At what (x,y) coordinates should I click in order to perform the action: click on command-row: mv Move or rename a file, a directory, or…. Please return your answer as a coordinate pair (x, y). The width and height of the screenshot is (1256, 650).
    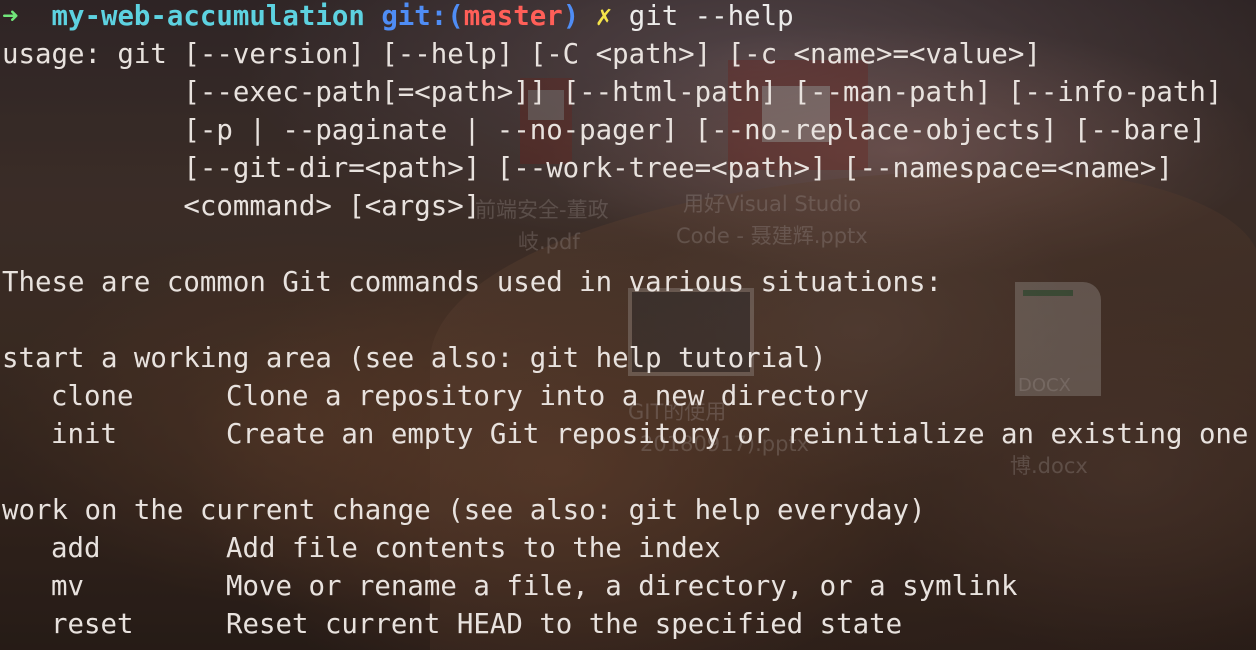
    Looking at the image, I should click on (510, 587).